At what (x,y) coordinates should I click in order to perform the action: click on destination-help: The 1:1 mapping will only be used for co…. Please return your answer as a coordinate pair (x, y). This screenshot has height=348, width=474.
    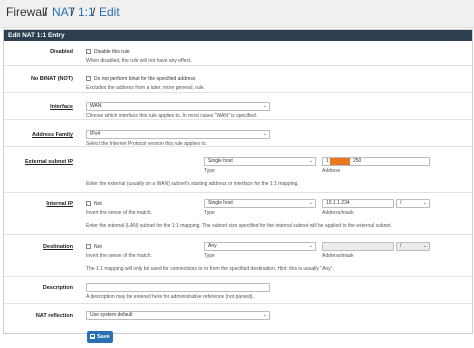
    Looking at the image, I should click on (210, 269).